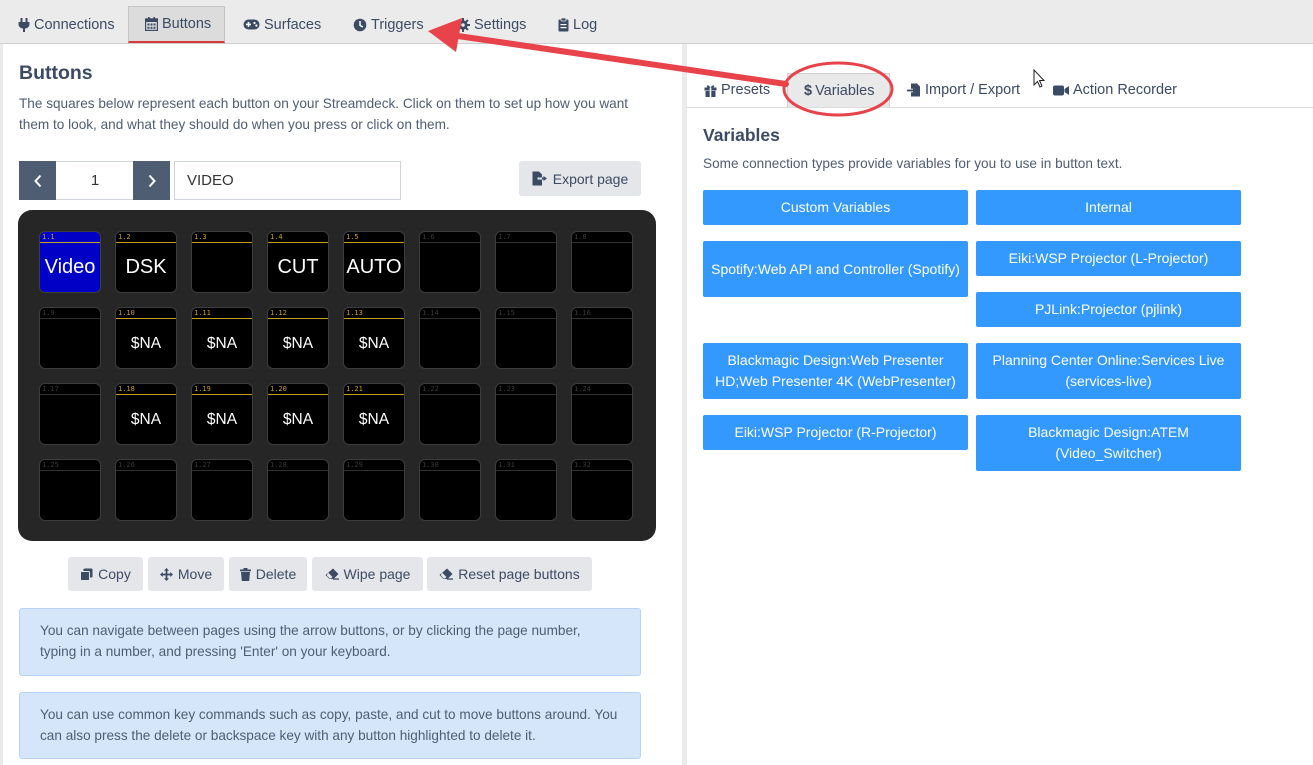 The height and width of the screenshot is (765, 1313). What do you see at coordinates (445, 35) in the screenshot?
I see `annotation-arrow-head` at bounding box center [445, 35].